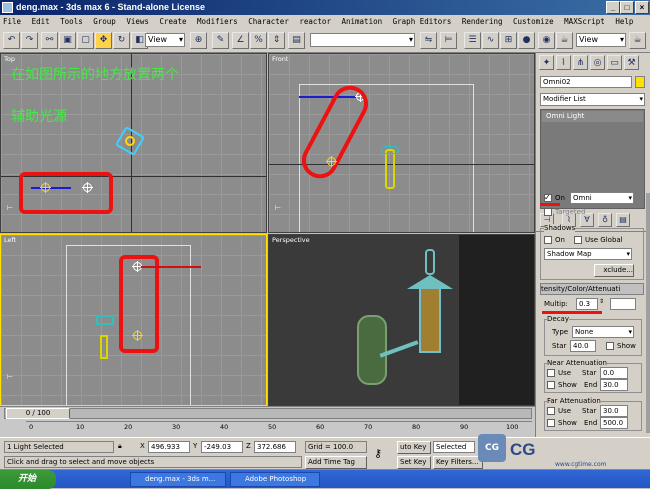 The width and height of the screenshot is (650, 489). Describe the element at coordinates (315, 21) in the screenshot. I see `menu-reactor: reactor` at that location.